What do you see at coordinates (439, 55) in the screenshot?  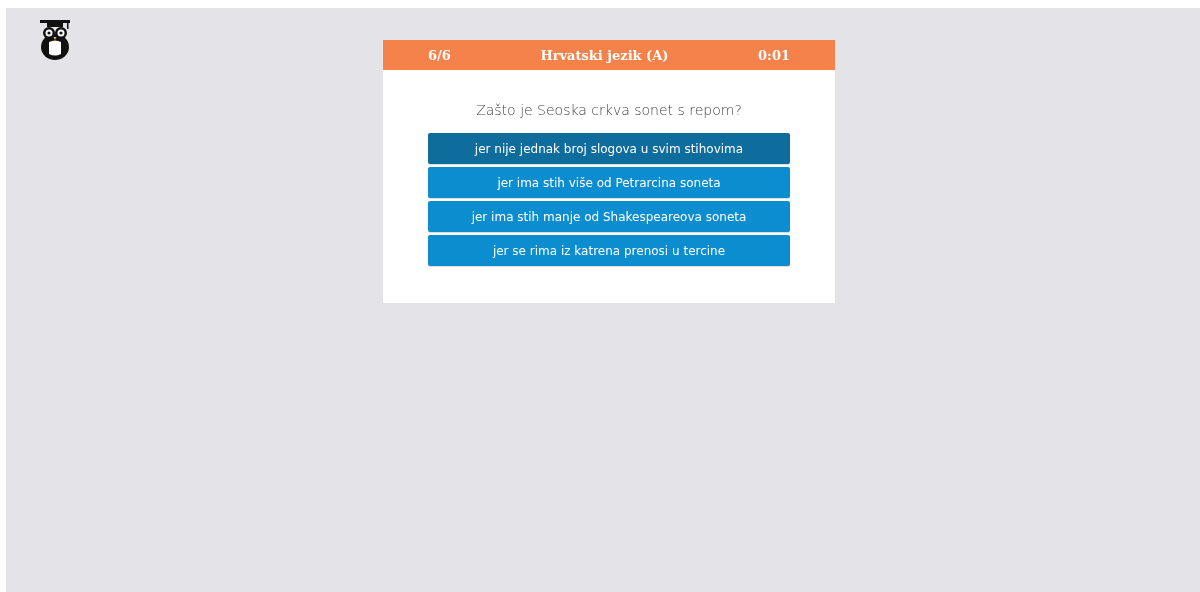 I see `question-counter: 6/6` at bounding box center [439, 55].